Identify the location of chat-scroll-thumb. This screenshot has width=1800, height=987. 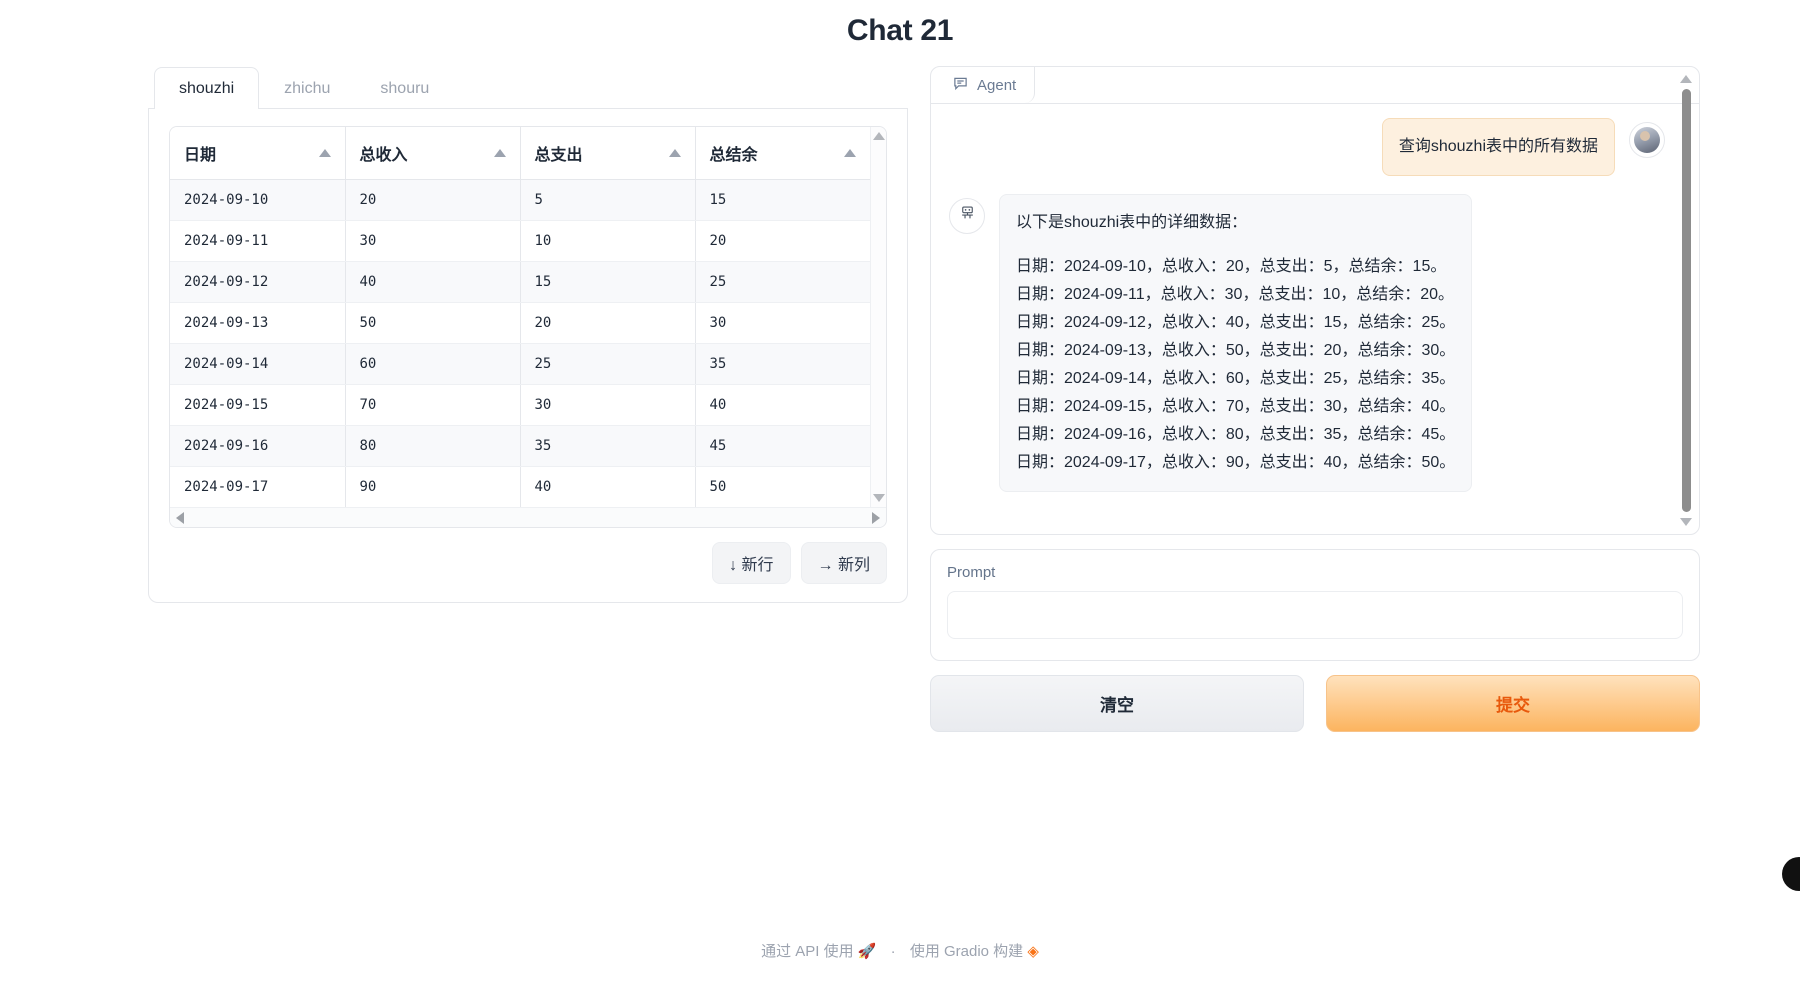
(1686, 300).